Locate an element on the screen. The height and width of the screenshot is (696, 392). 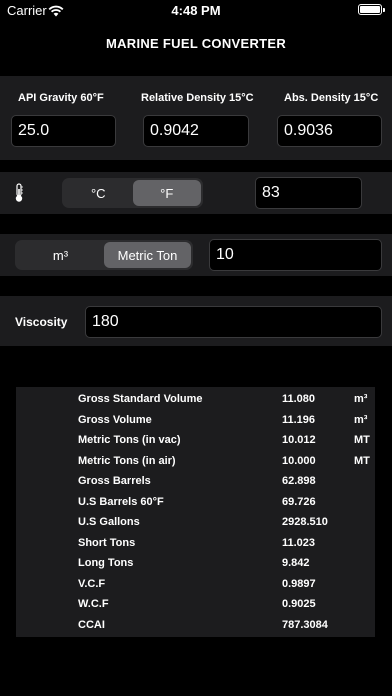
result-value: 11.196 is located at coordinates (299, 420).